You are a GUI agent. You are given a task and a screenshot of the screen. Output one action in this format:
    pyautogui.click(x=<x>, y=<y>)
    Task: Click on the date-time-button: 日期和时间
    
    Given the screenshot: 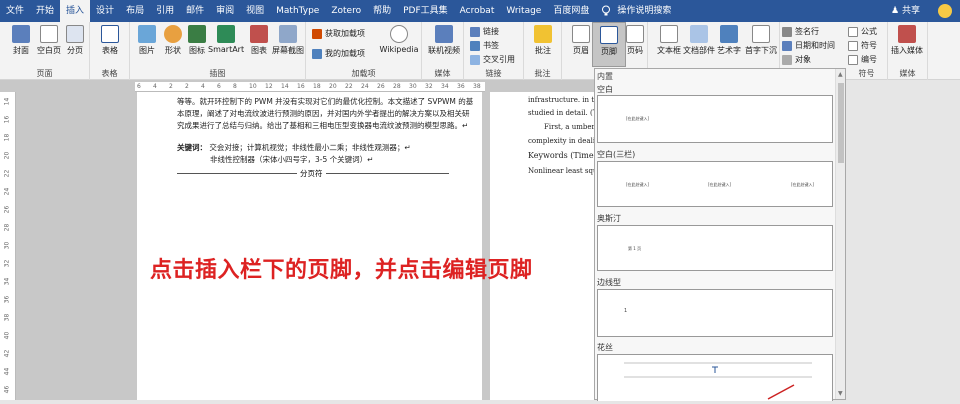 What is the action you would take?
    pyautogui.click(x=808, y=45)
    